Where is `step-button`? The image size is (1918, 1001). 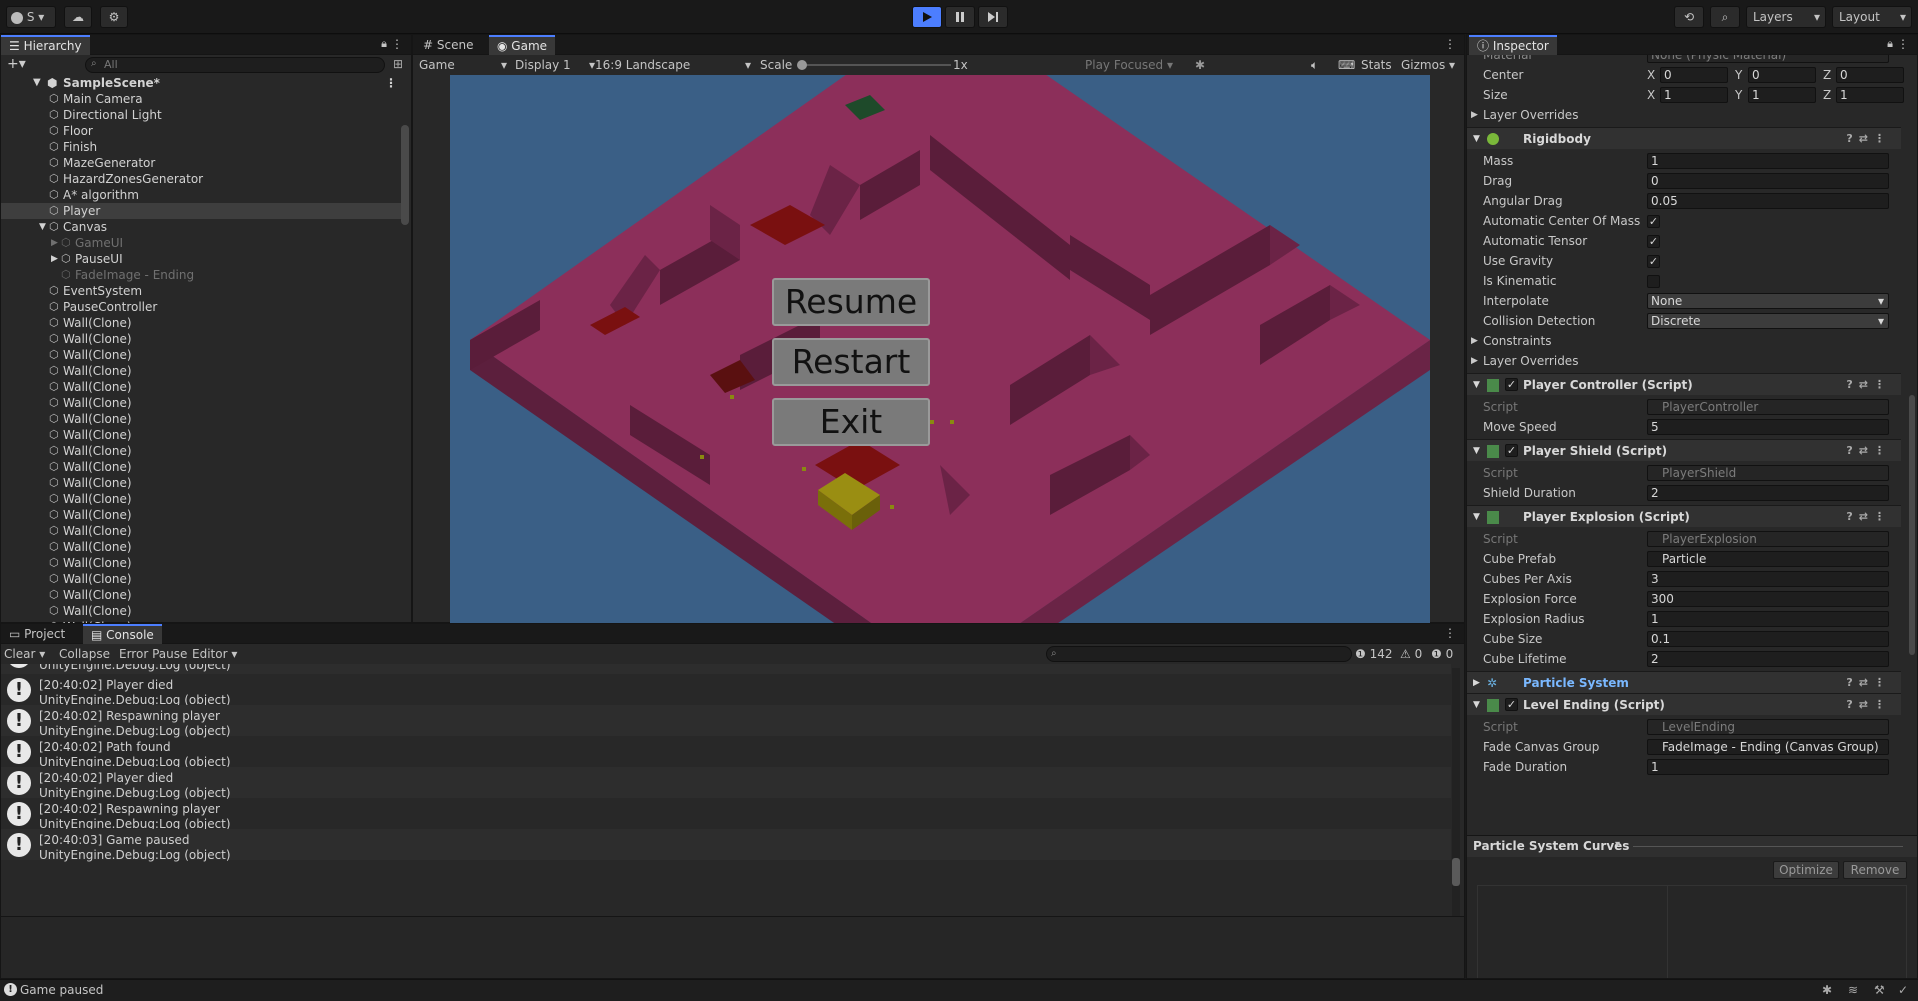
step-button is located at coordinates (993, 17).